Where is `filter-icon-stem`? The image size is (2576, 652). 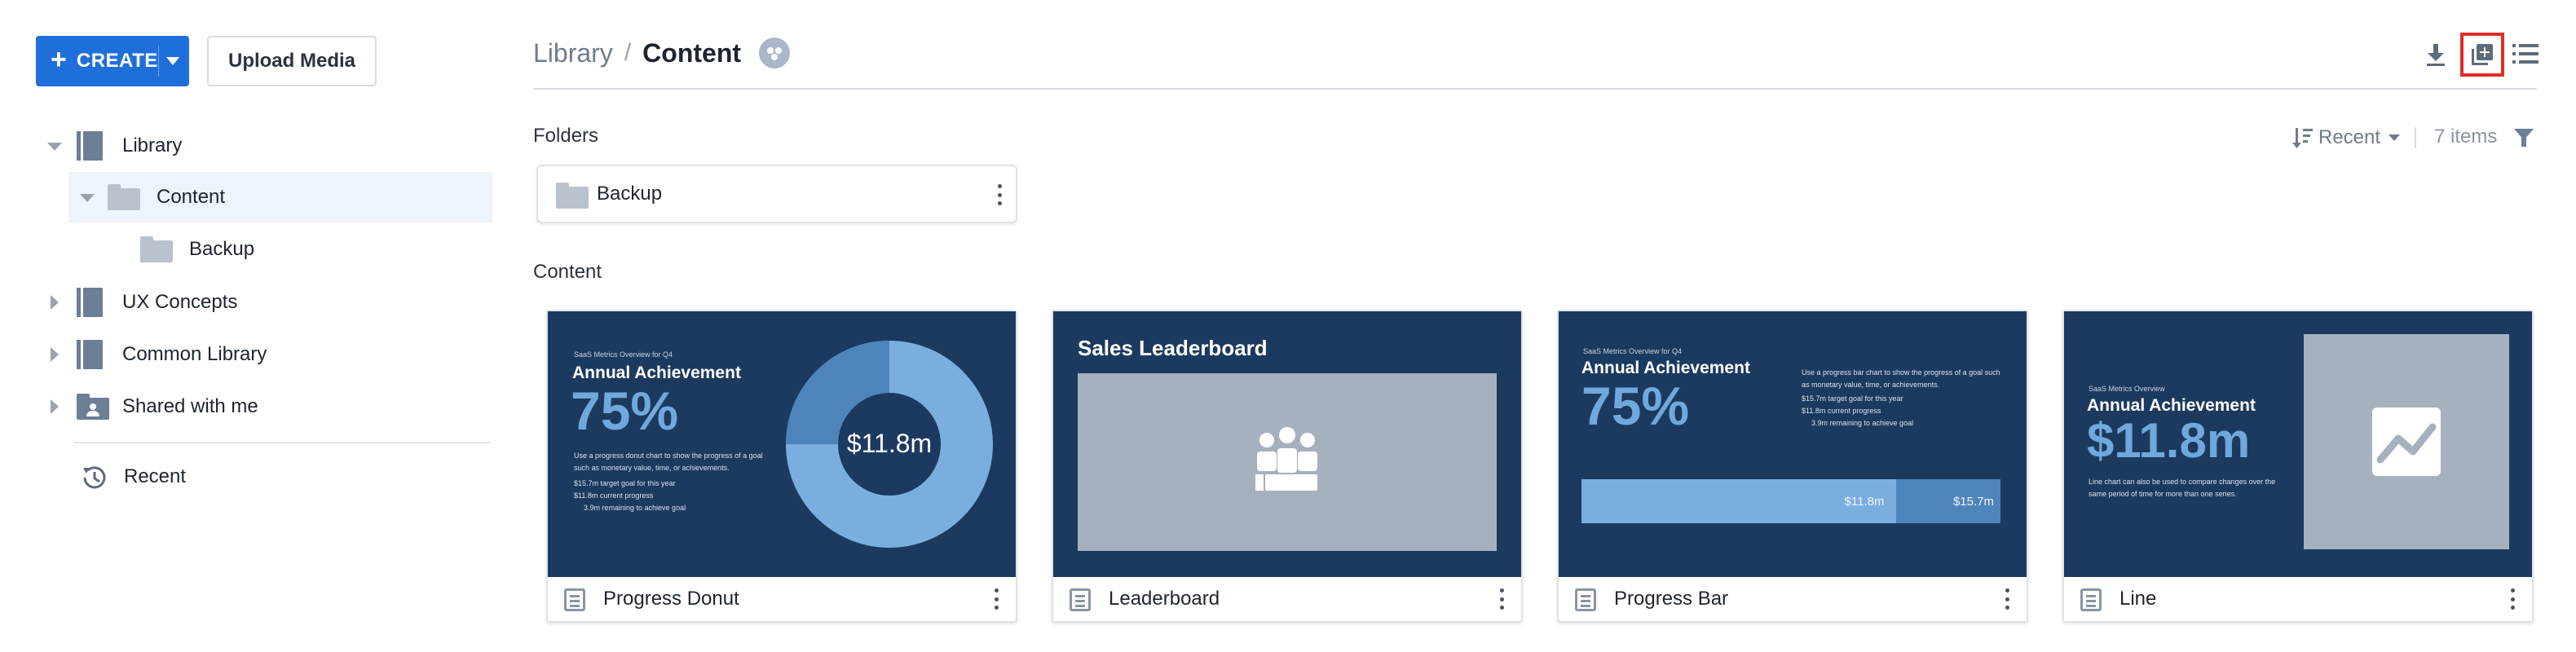 filter-icon-stem is located at coordinates (2523, 142).